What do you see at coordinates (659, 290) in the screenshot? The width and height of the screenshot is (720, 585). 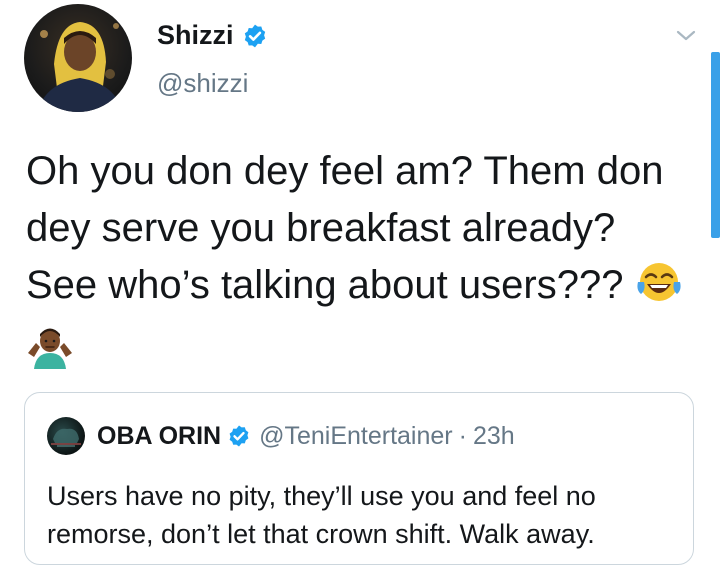 I see `face-with-tears-of-joy-emoji` at bounding box center [659, 290].